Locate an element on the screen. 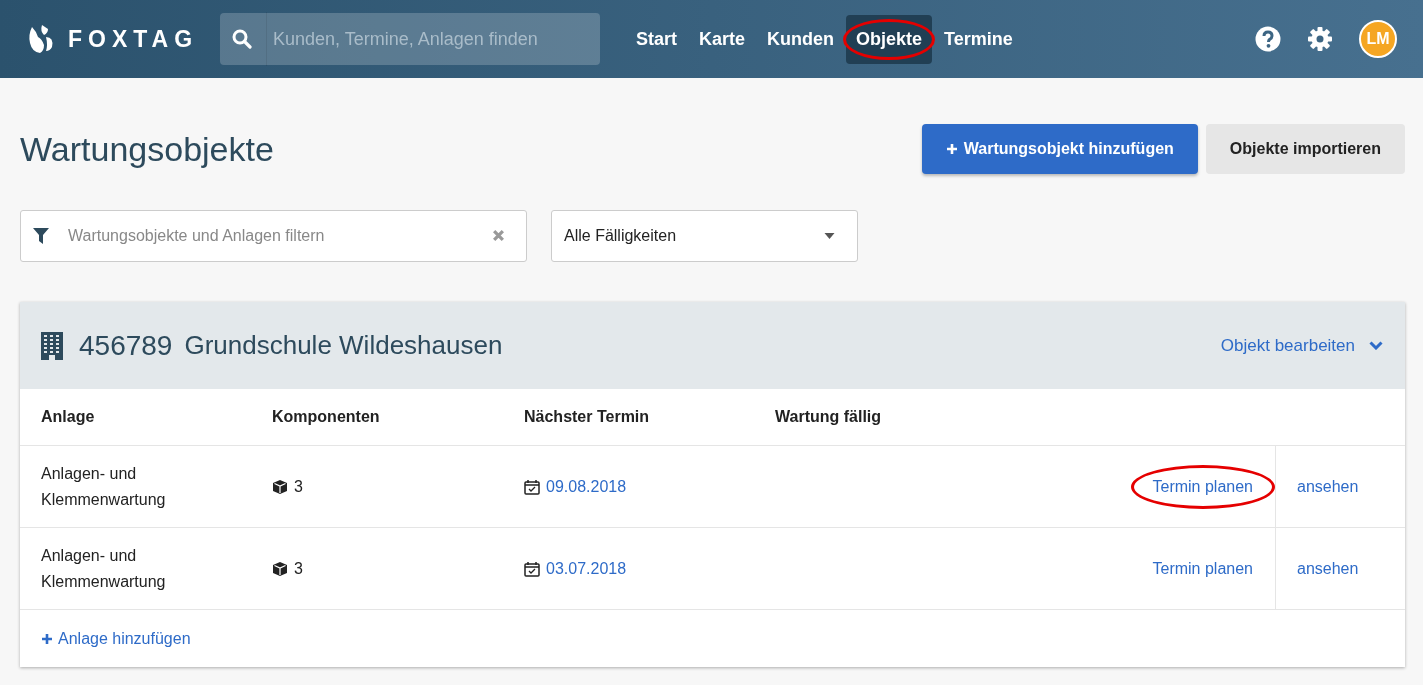  chevron-down-icon is located at coordinates (1376, 345).